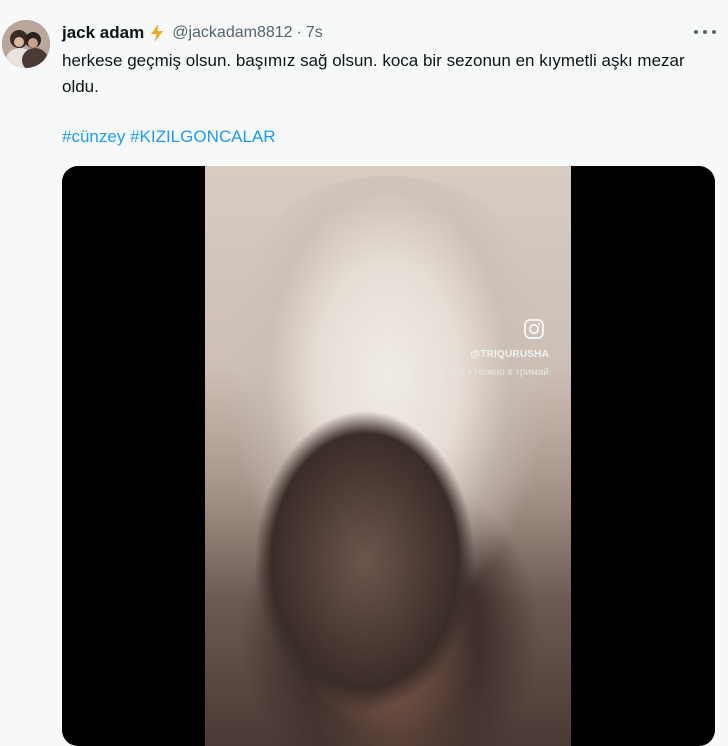 The image size is (728, 746). What do you see at coordinates (203, 136) in the screenshot?
I see `hashtag-kizilgoncalar: #KIZILGONCALAR` at bounding box center [203, 136].